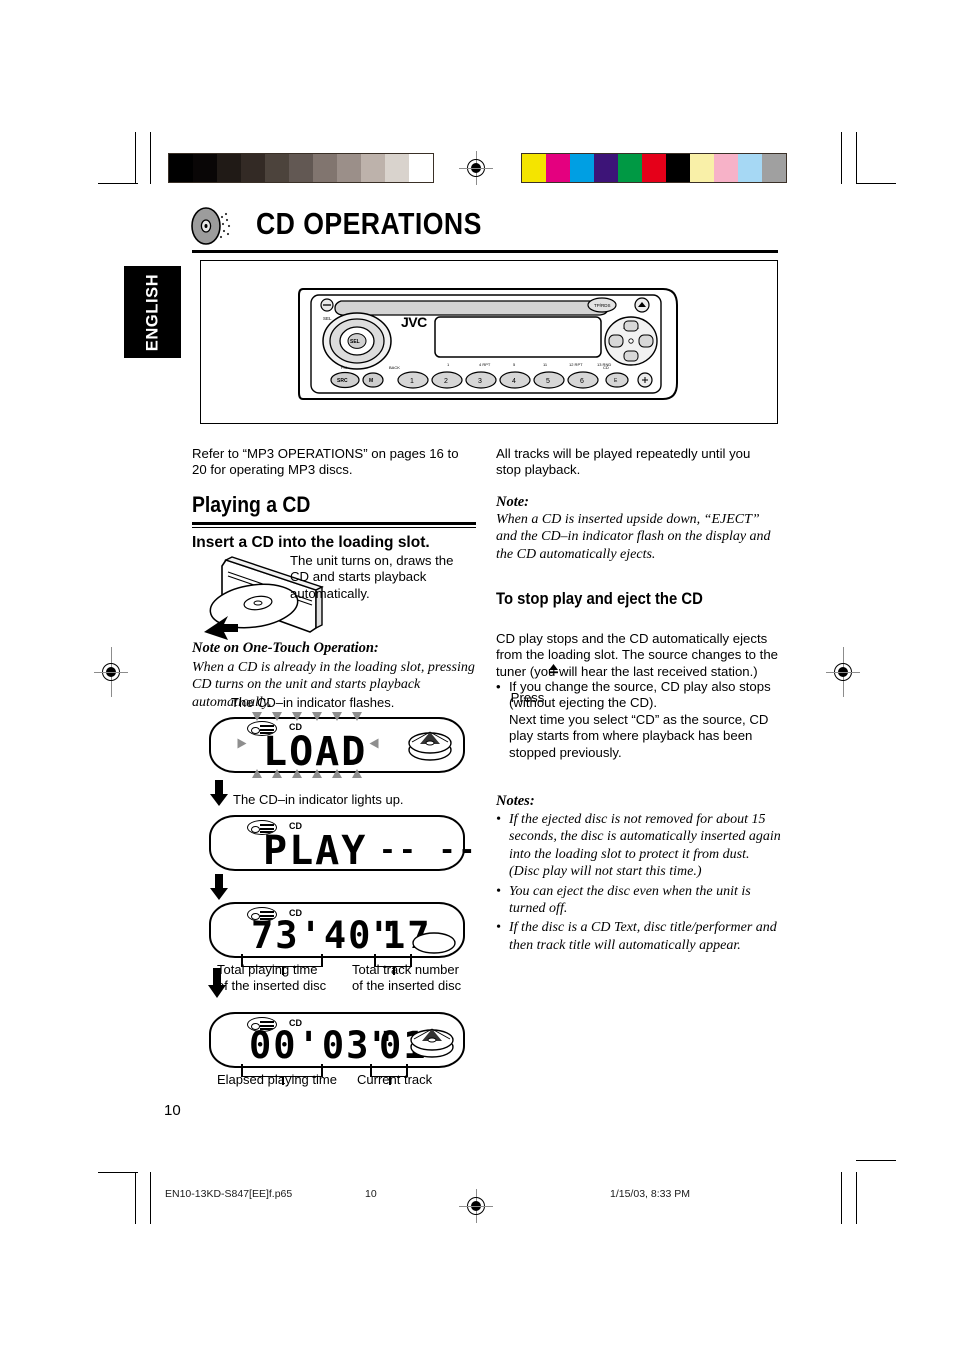 This screenshot has height=1351, width=954. I want to click on chapter-underline, so click(485, 251).